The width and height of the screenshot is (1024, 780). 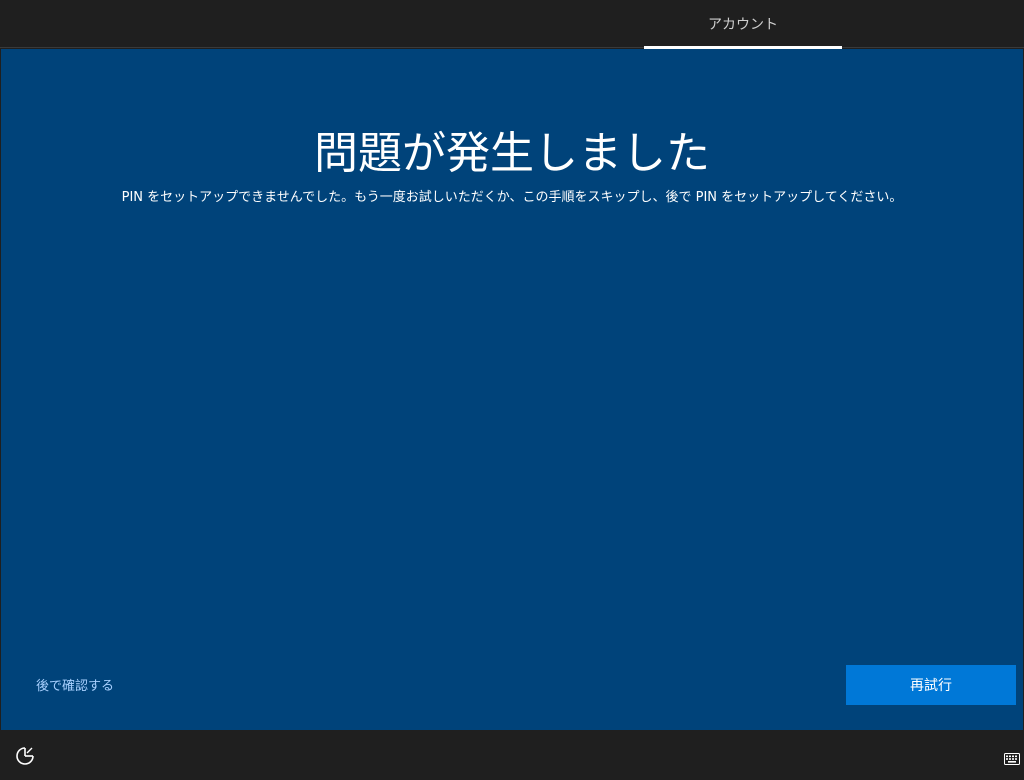 What do you see at coordinates (25, 756) in the screenshot?
I see `accessibility-icon` at bounding box center [25, 756].